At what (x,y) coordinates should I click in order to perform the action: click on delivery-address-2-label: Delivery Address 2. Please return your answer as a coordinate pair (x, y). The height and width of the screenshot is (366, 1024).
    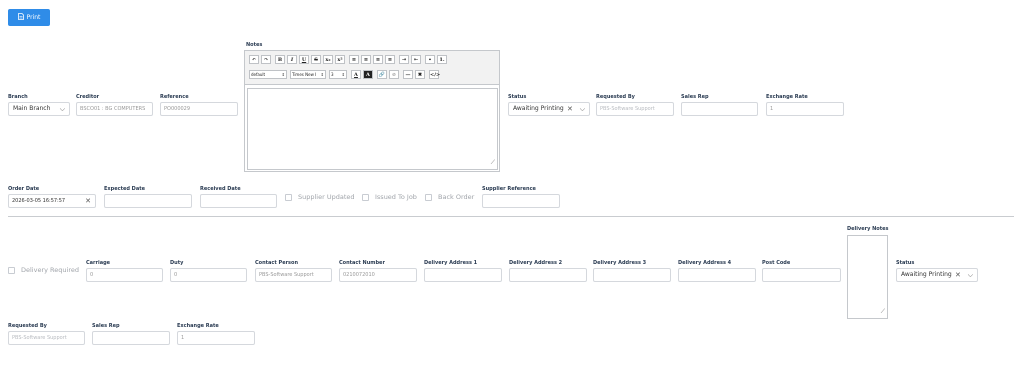
    Looking at the image, I should click on (536, 263).